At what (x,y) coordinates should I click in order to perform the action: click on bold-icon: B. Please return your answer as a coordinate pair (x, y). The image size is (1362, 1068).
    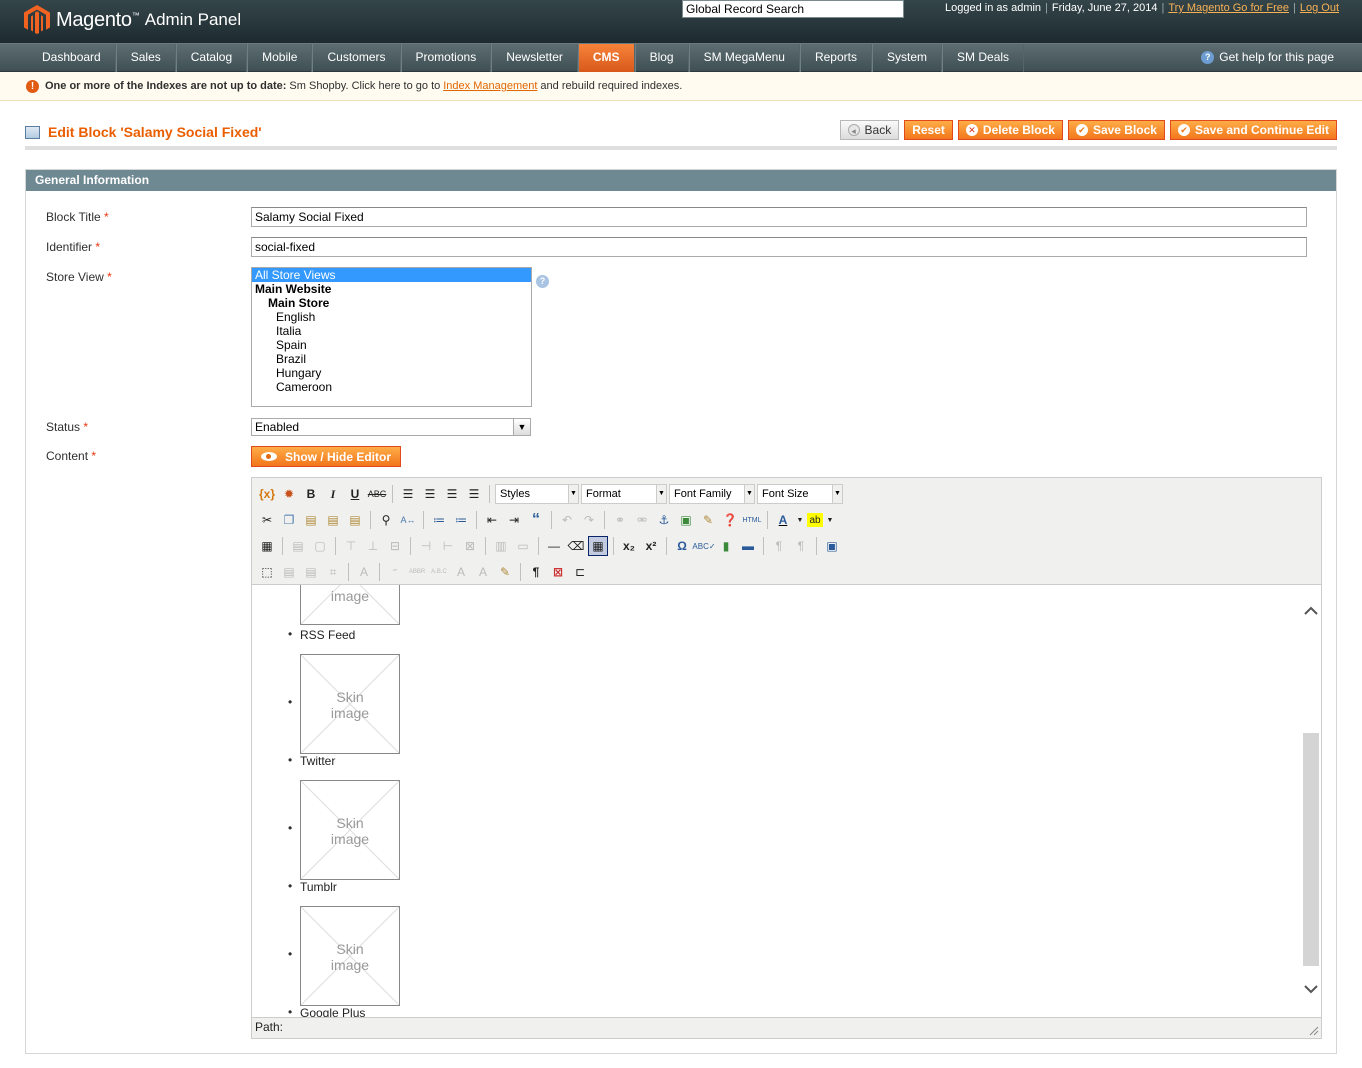
    Looking at the image, I should click on (311, 494).